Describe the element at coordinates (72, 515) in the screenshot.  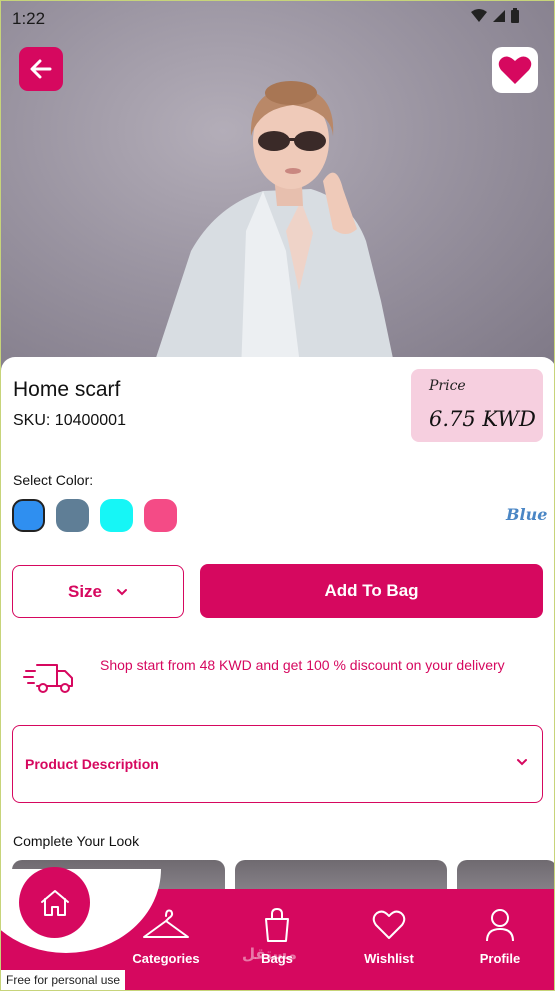
I see `color-swatch-slate` at that location.